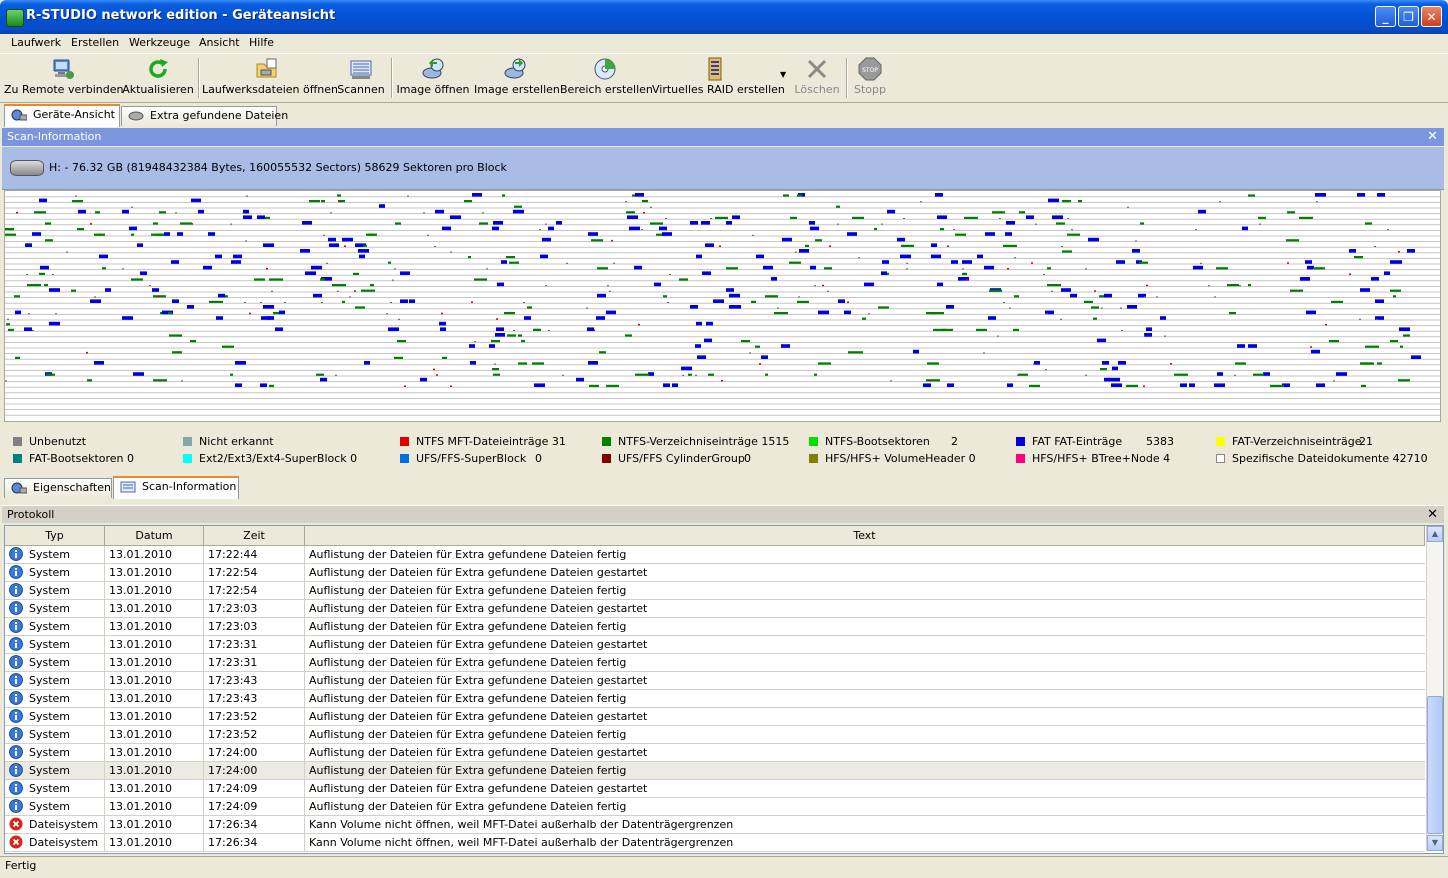  Describe the element at coordinates (1385, 16) in the screenshot. I see `minimize-button: _` at that location.